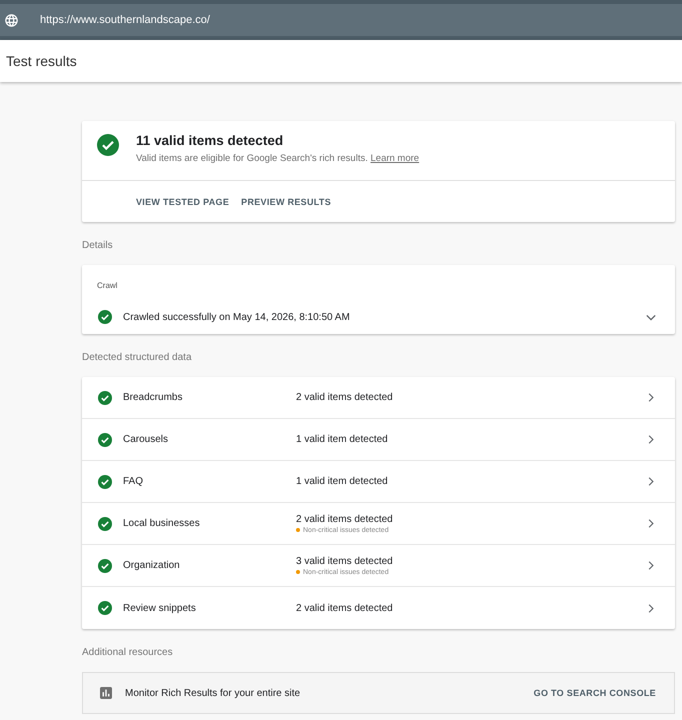 The height and width of the screenshot is (720, 682). What do you see at coordinates (107, 286) in the screenshot?
I see `crawl-label: Crawl` at bounding box center [107, 286].